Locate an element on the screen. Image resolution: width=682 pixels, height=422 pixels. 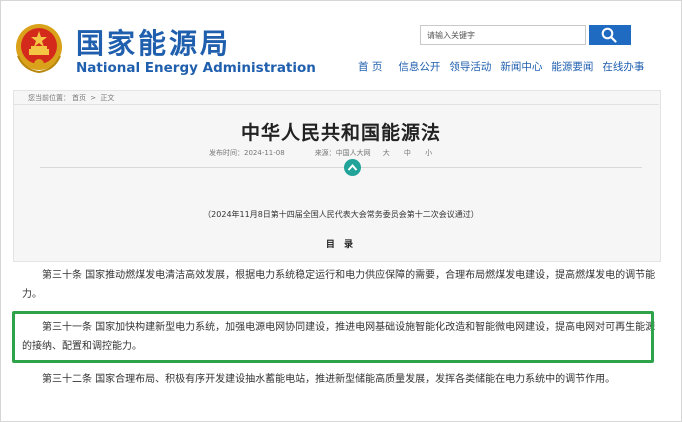
publish-date: 2024-11-08 is located at coordinates (264, 153).